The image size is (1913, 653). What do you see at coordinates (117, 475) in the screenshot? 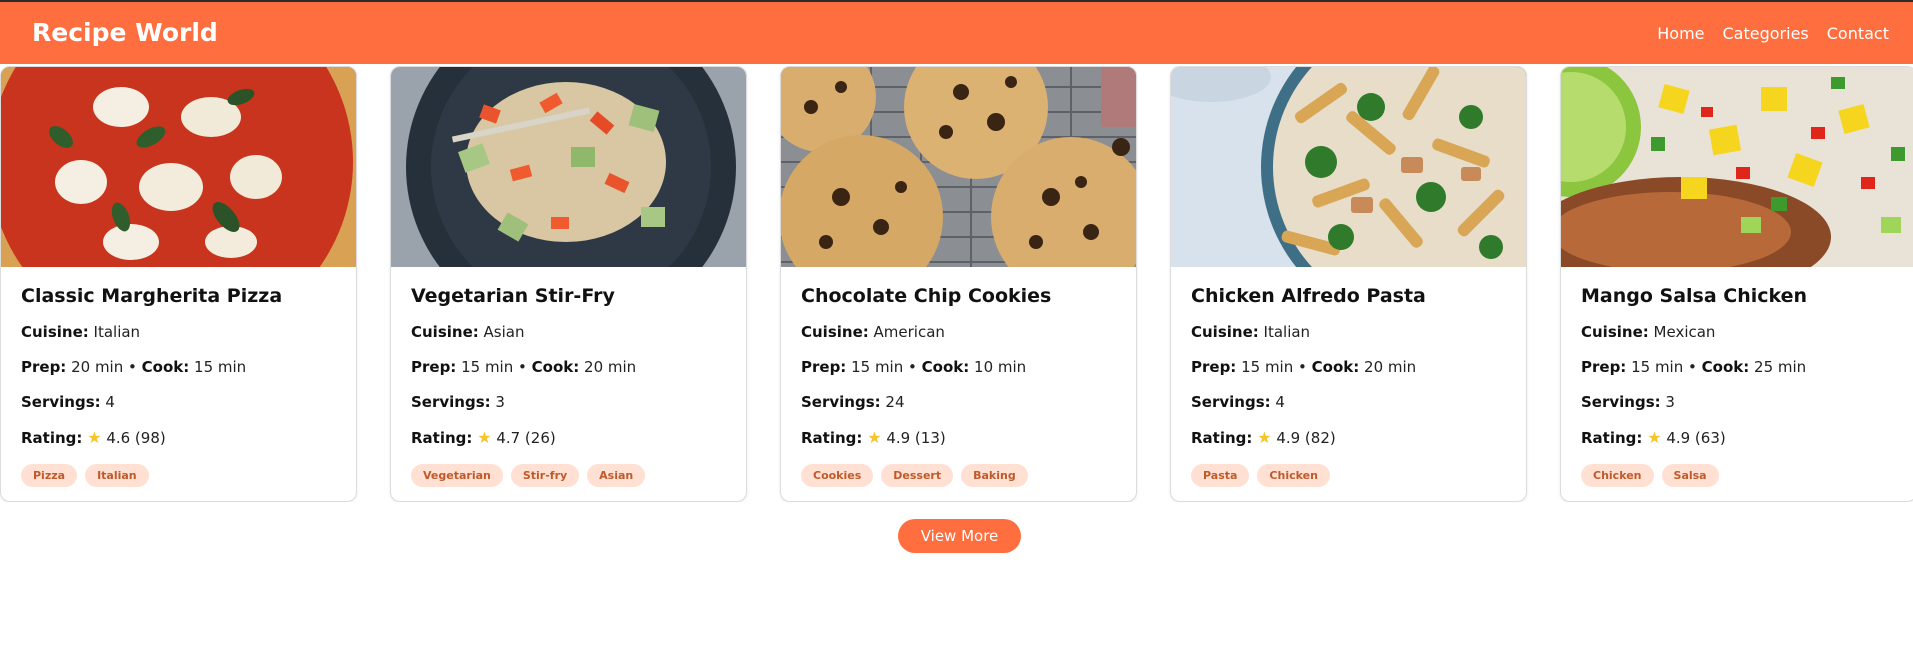
I see `tag-pill: Italian` at bounding box center [117, 475].